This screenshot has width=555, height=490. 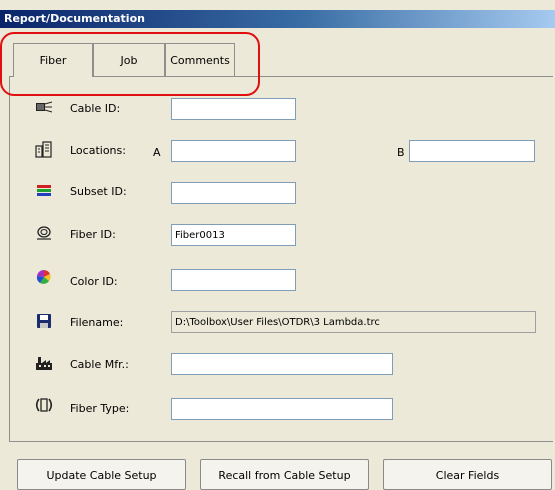 What do you see at coordinates (44, 321) in the screenshot?
I see `floppy-disk-icon` at bounding box center [44, 321].